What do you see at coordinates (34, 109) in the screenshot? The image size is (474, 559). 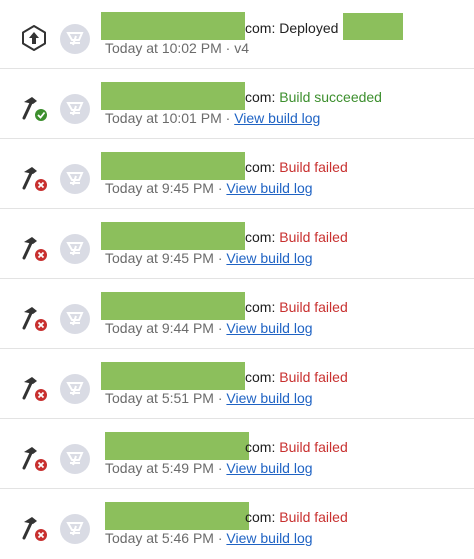 I see `build-success-icon` at bounding box center [34, 109].